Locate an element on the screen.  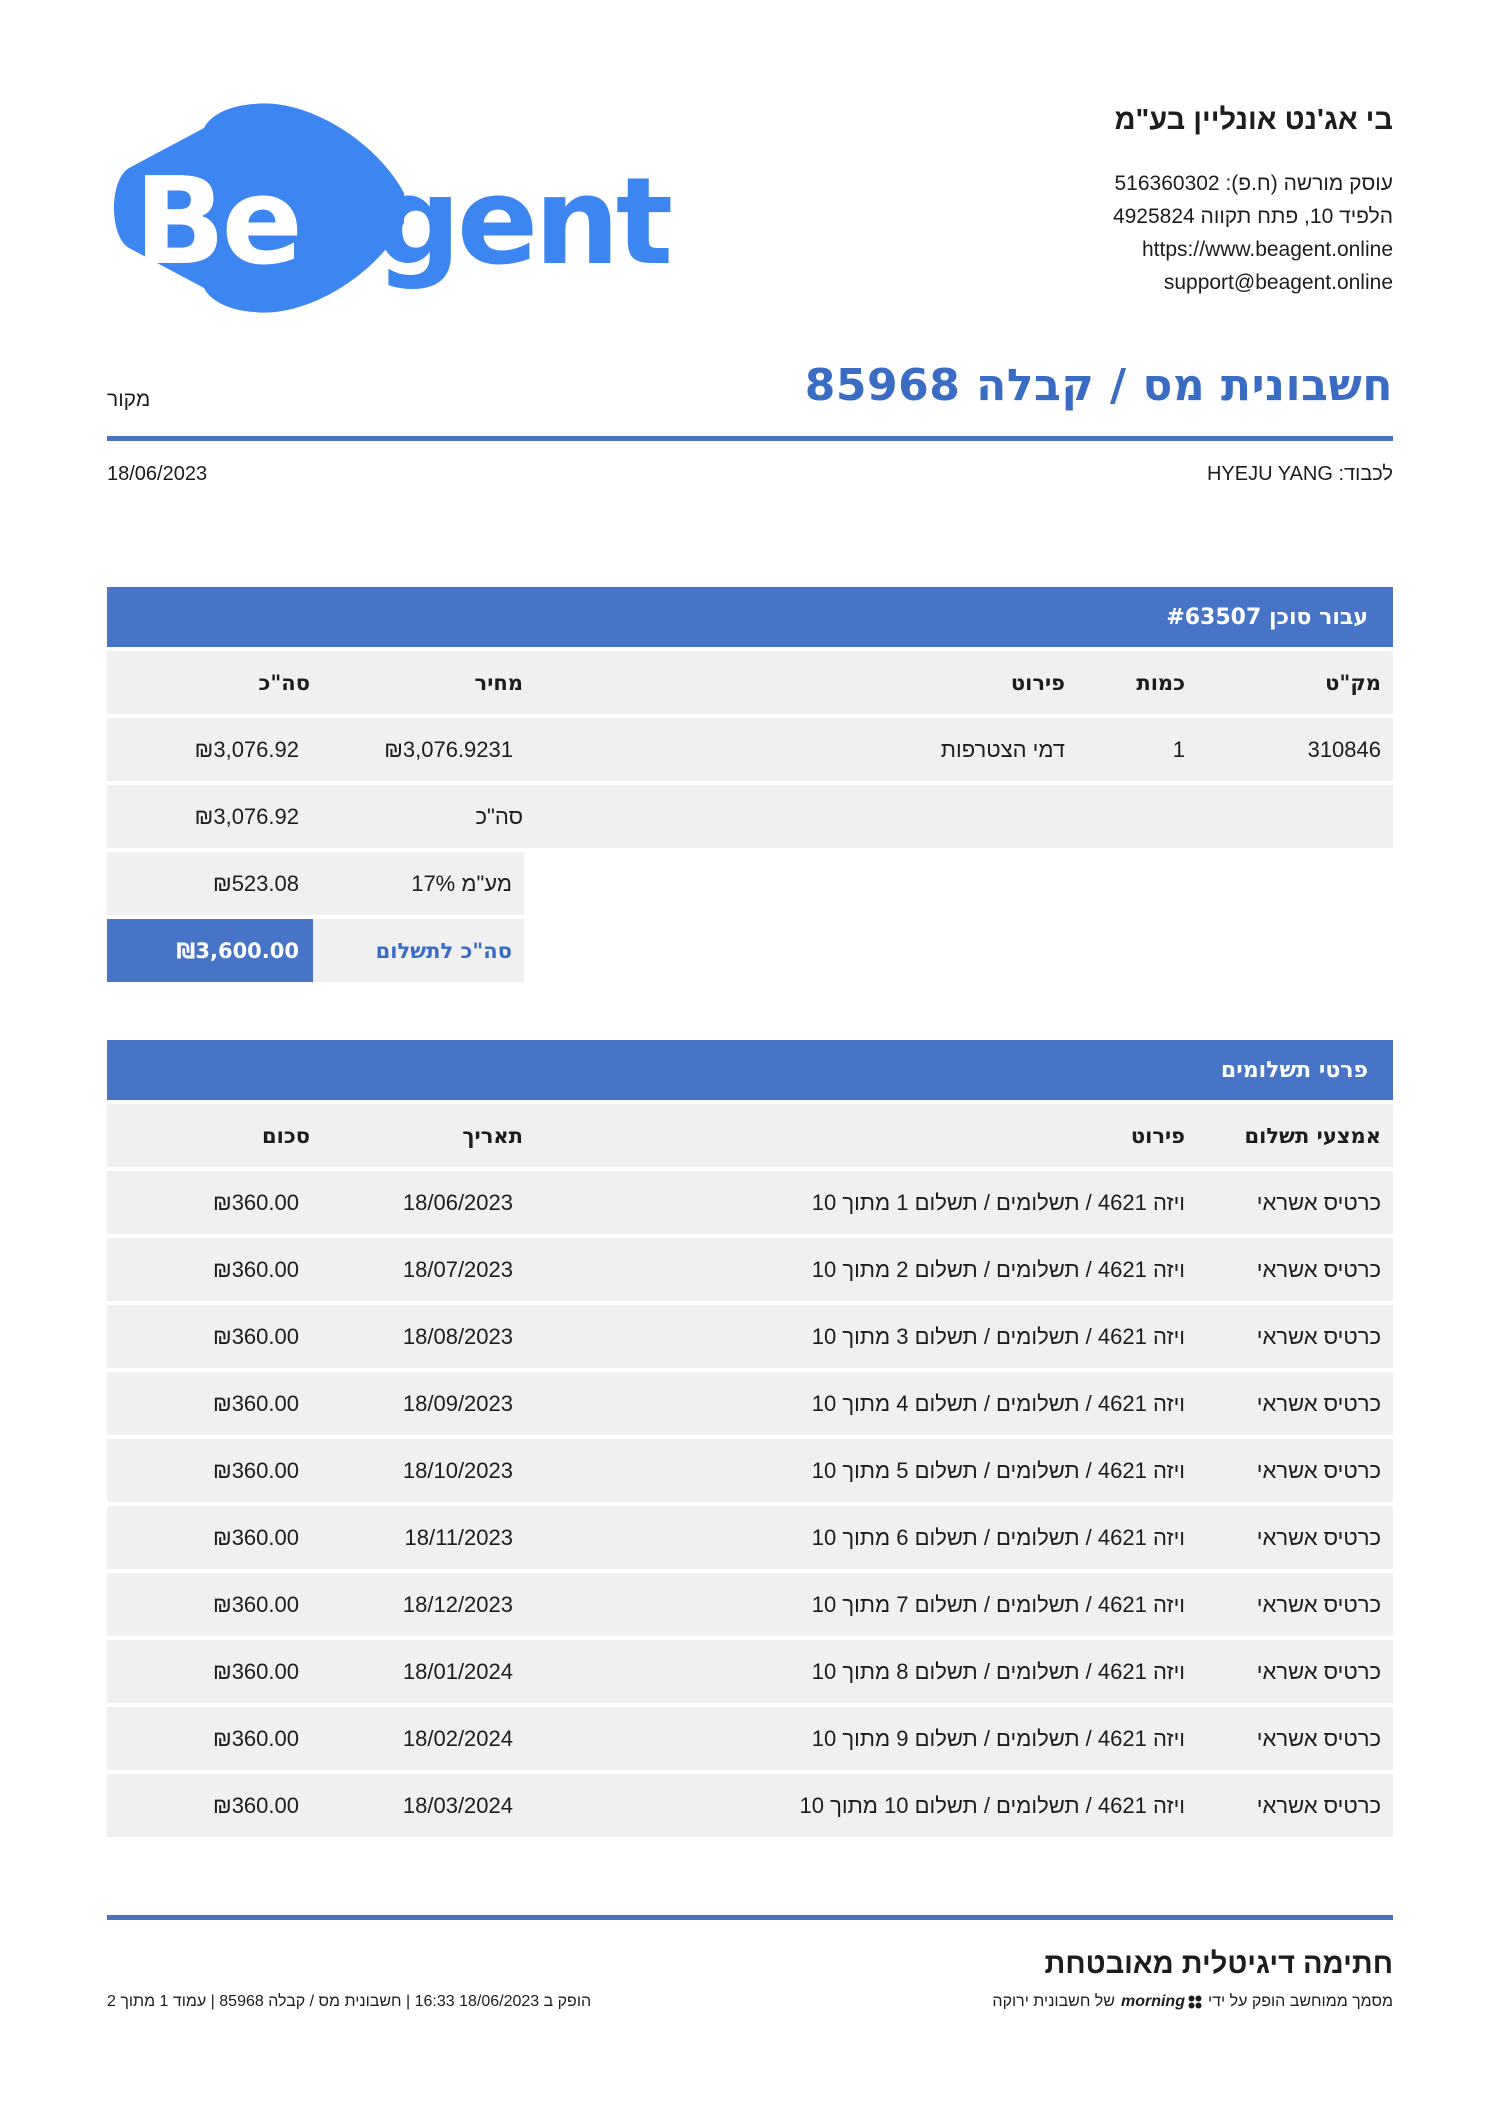
document-kind: מקור is located at coordinates (129, 399).